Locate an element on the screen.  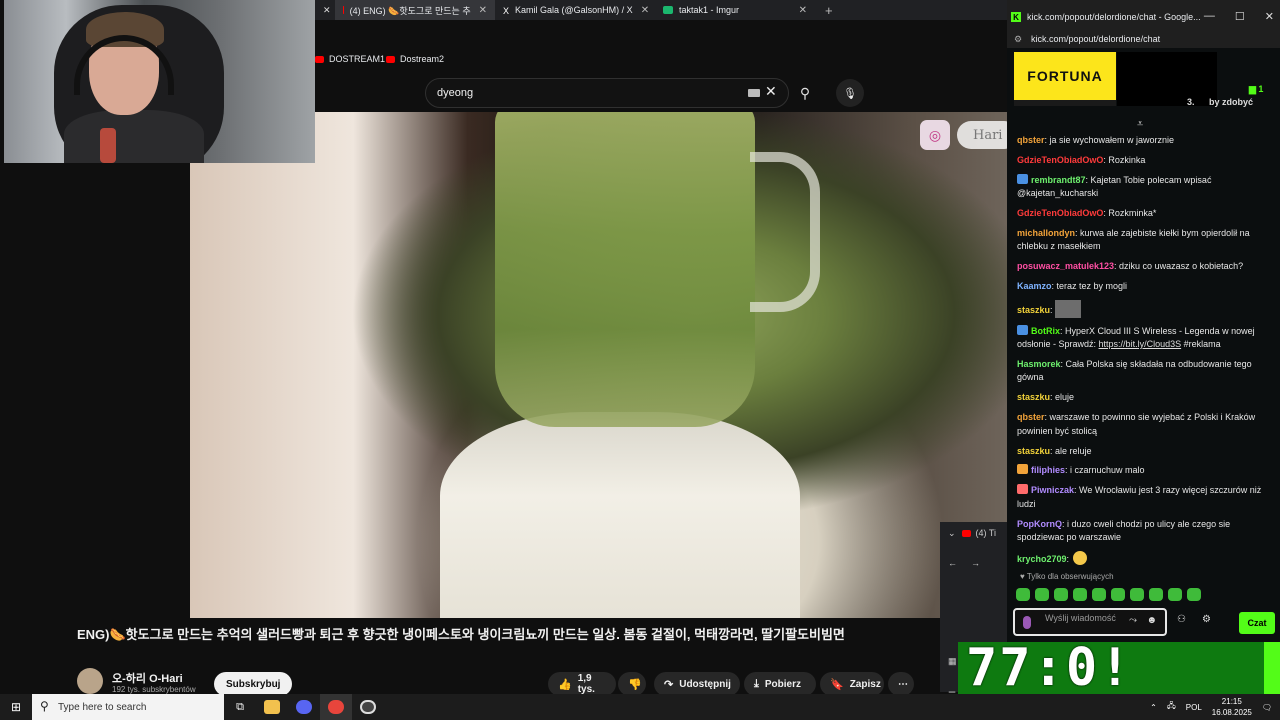
more-actions-button: ⋯ is located at coordinates (901, 684).